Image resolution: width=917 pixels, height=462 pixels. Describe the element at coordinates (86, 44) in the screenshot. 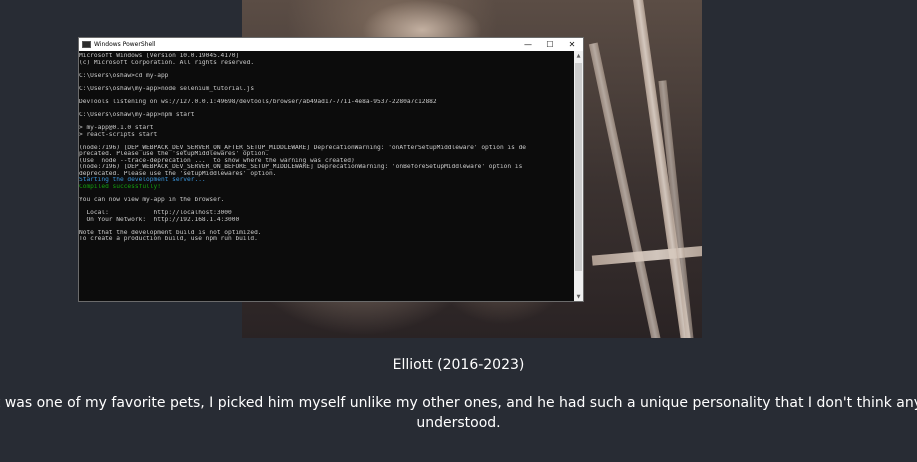

I see `powershell-icon` at that location.